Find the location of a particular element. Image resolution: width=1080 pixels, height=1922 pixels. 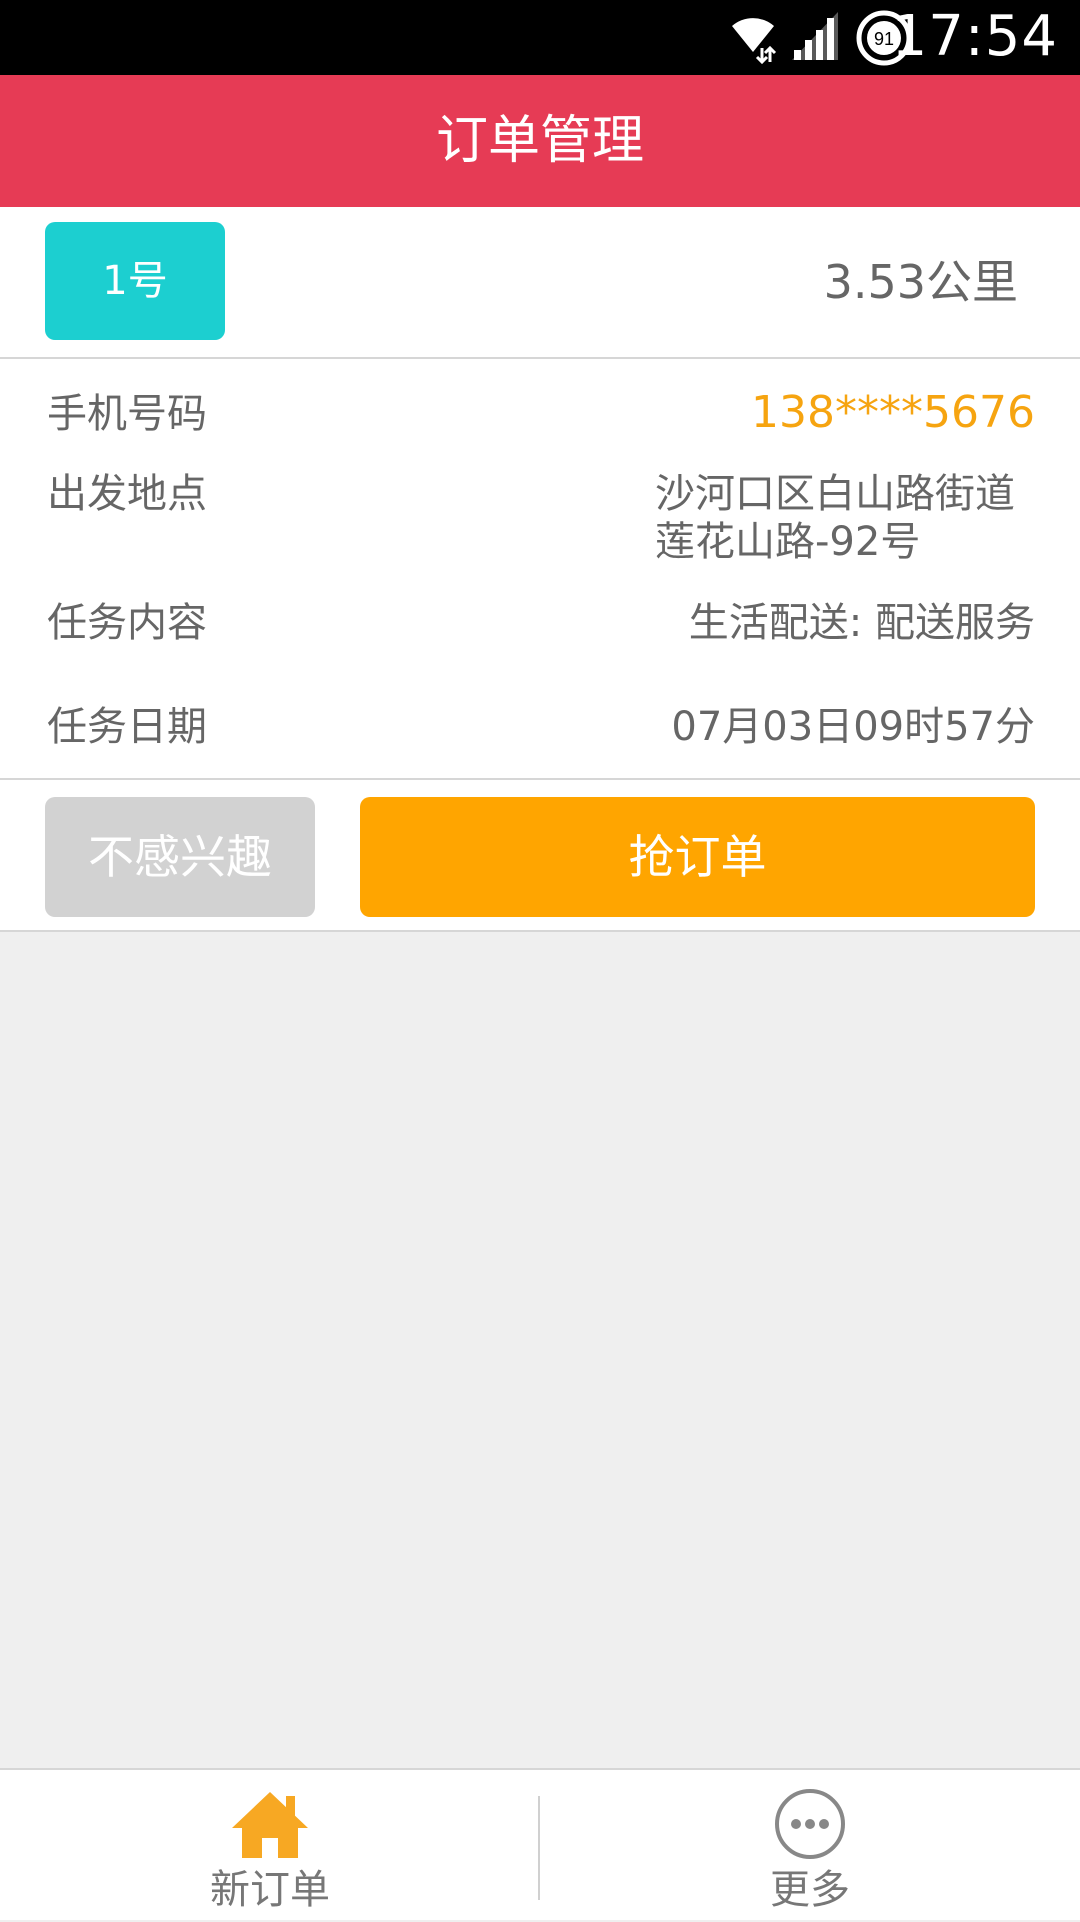

tab-more: 更多 is located at coordinates (810, 1846).